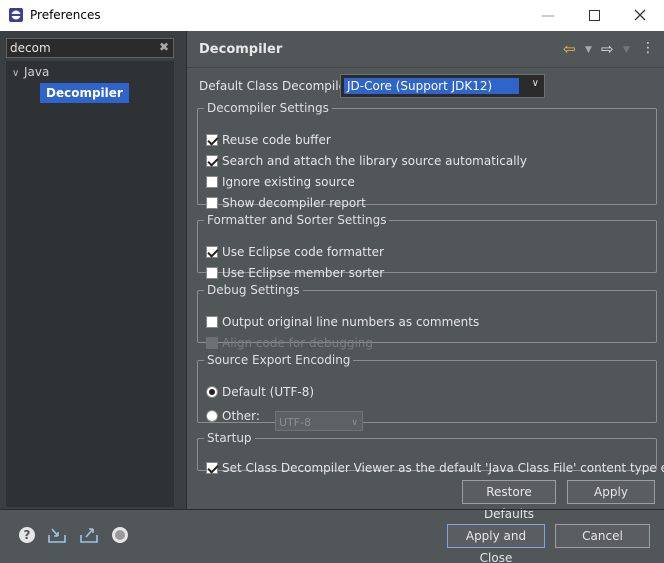  Describe the element at coordinates (607, 49) in the screenshot. I see `forward-arrow-icon: ⇨` at that location.